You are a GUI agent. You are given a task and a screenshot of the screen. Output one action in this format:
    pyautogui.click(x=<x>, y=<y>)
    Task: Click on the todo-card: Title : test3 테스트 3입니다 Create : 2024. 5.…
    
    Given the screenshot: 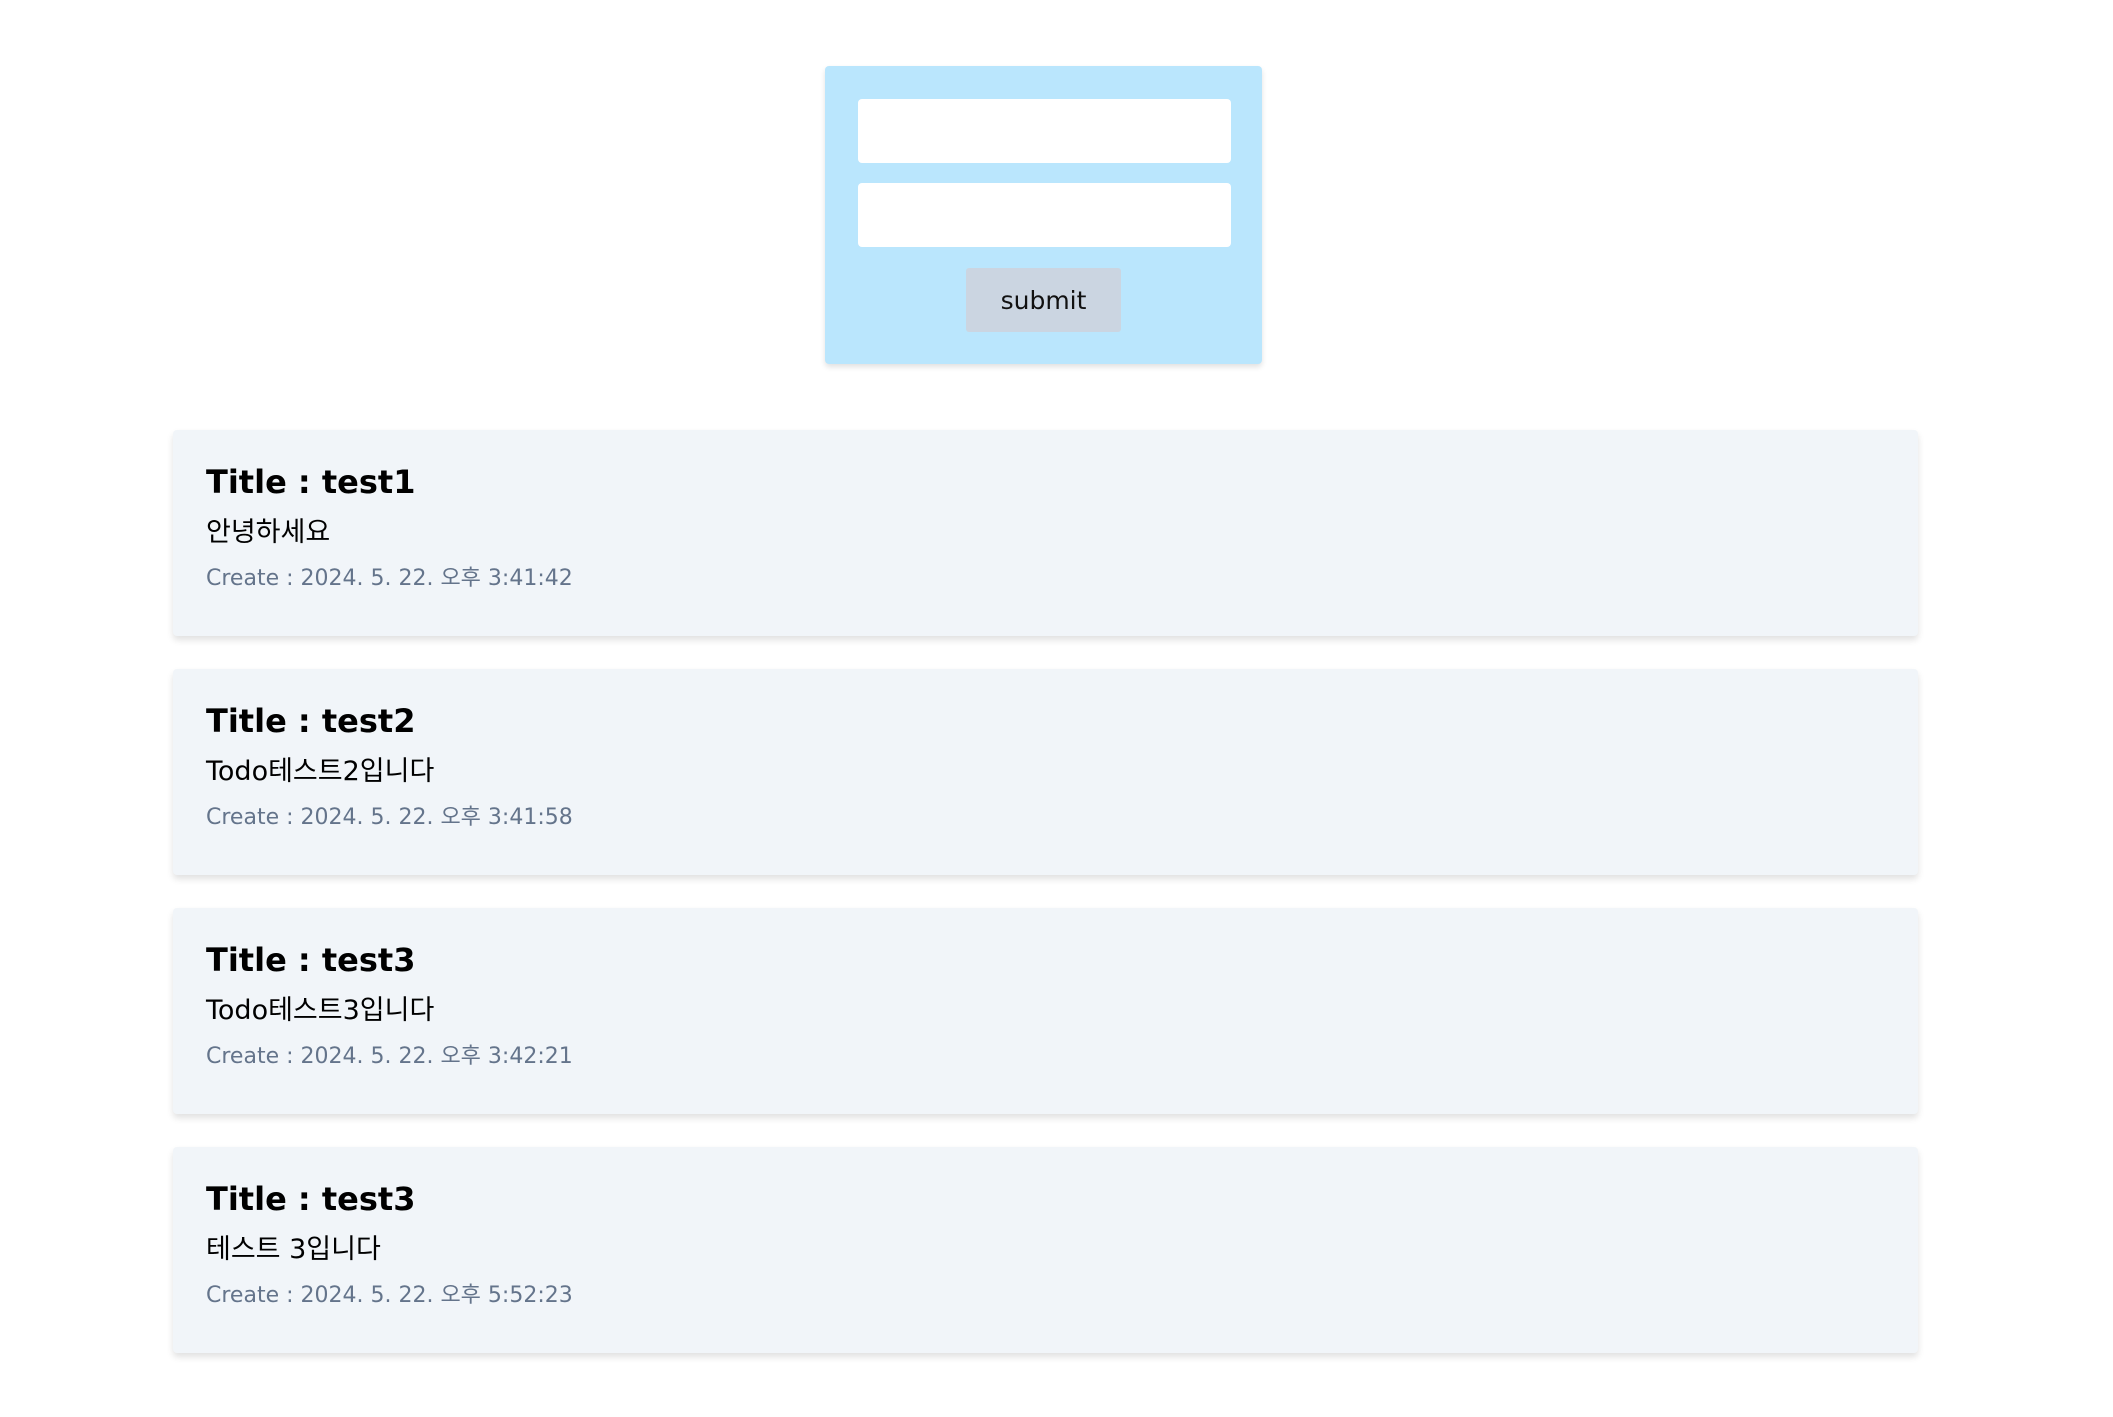 What is the action you would take?
    pyautogui.click(x=1045, y=1250)
    